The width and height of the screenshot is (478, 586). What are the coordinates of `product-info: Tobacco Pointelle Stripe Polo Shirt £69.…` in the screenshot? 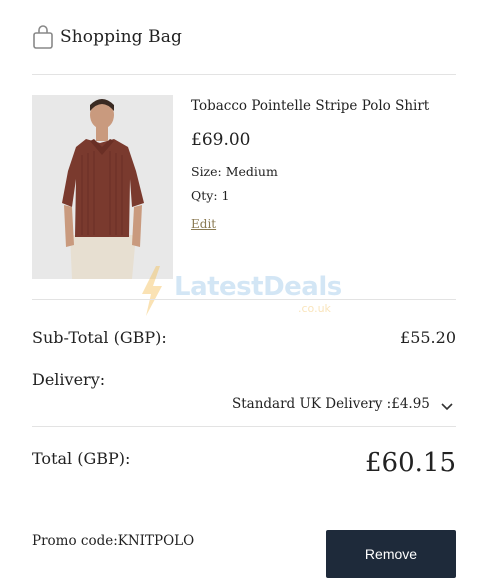 It's located at (323, 164).